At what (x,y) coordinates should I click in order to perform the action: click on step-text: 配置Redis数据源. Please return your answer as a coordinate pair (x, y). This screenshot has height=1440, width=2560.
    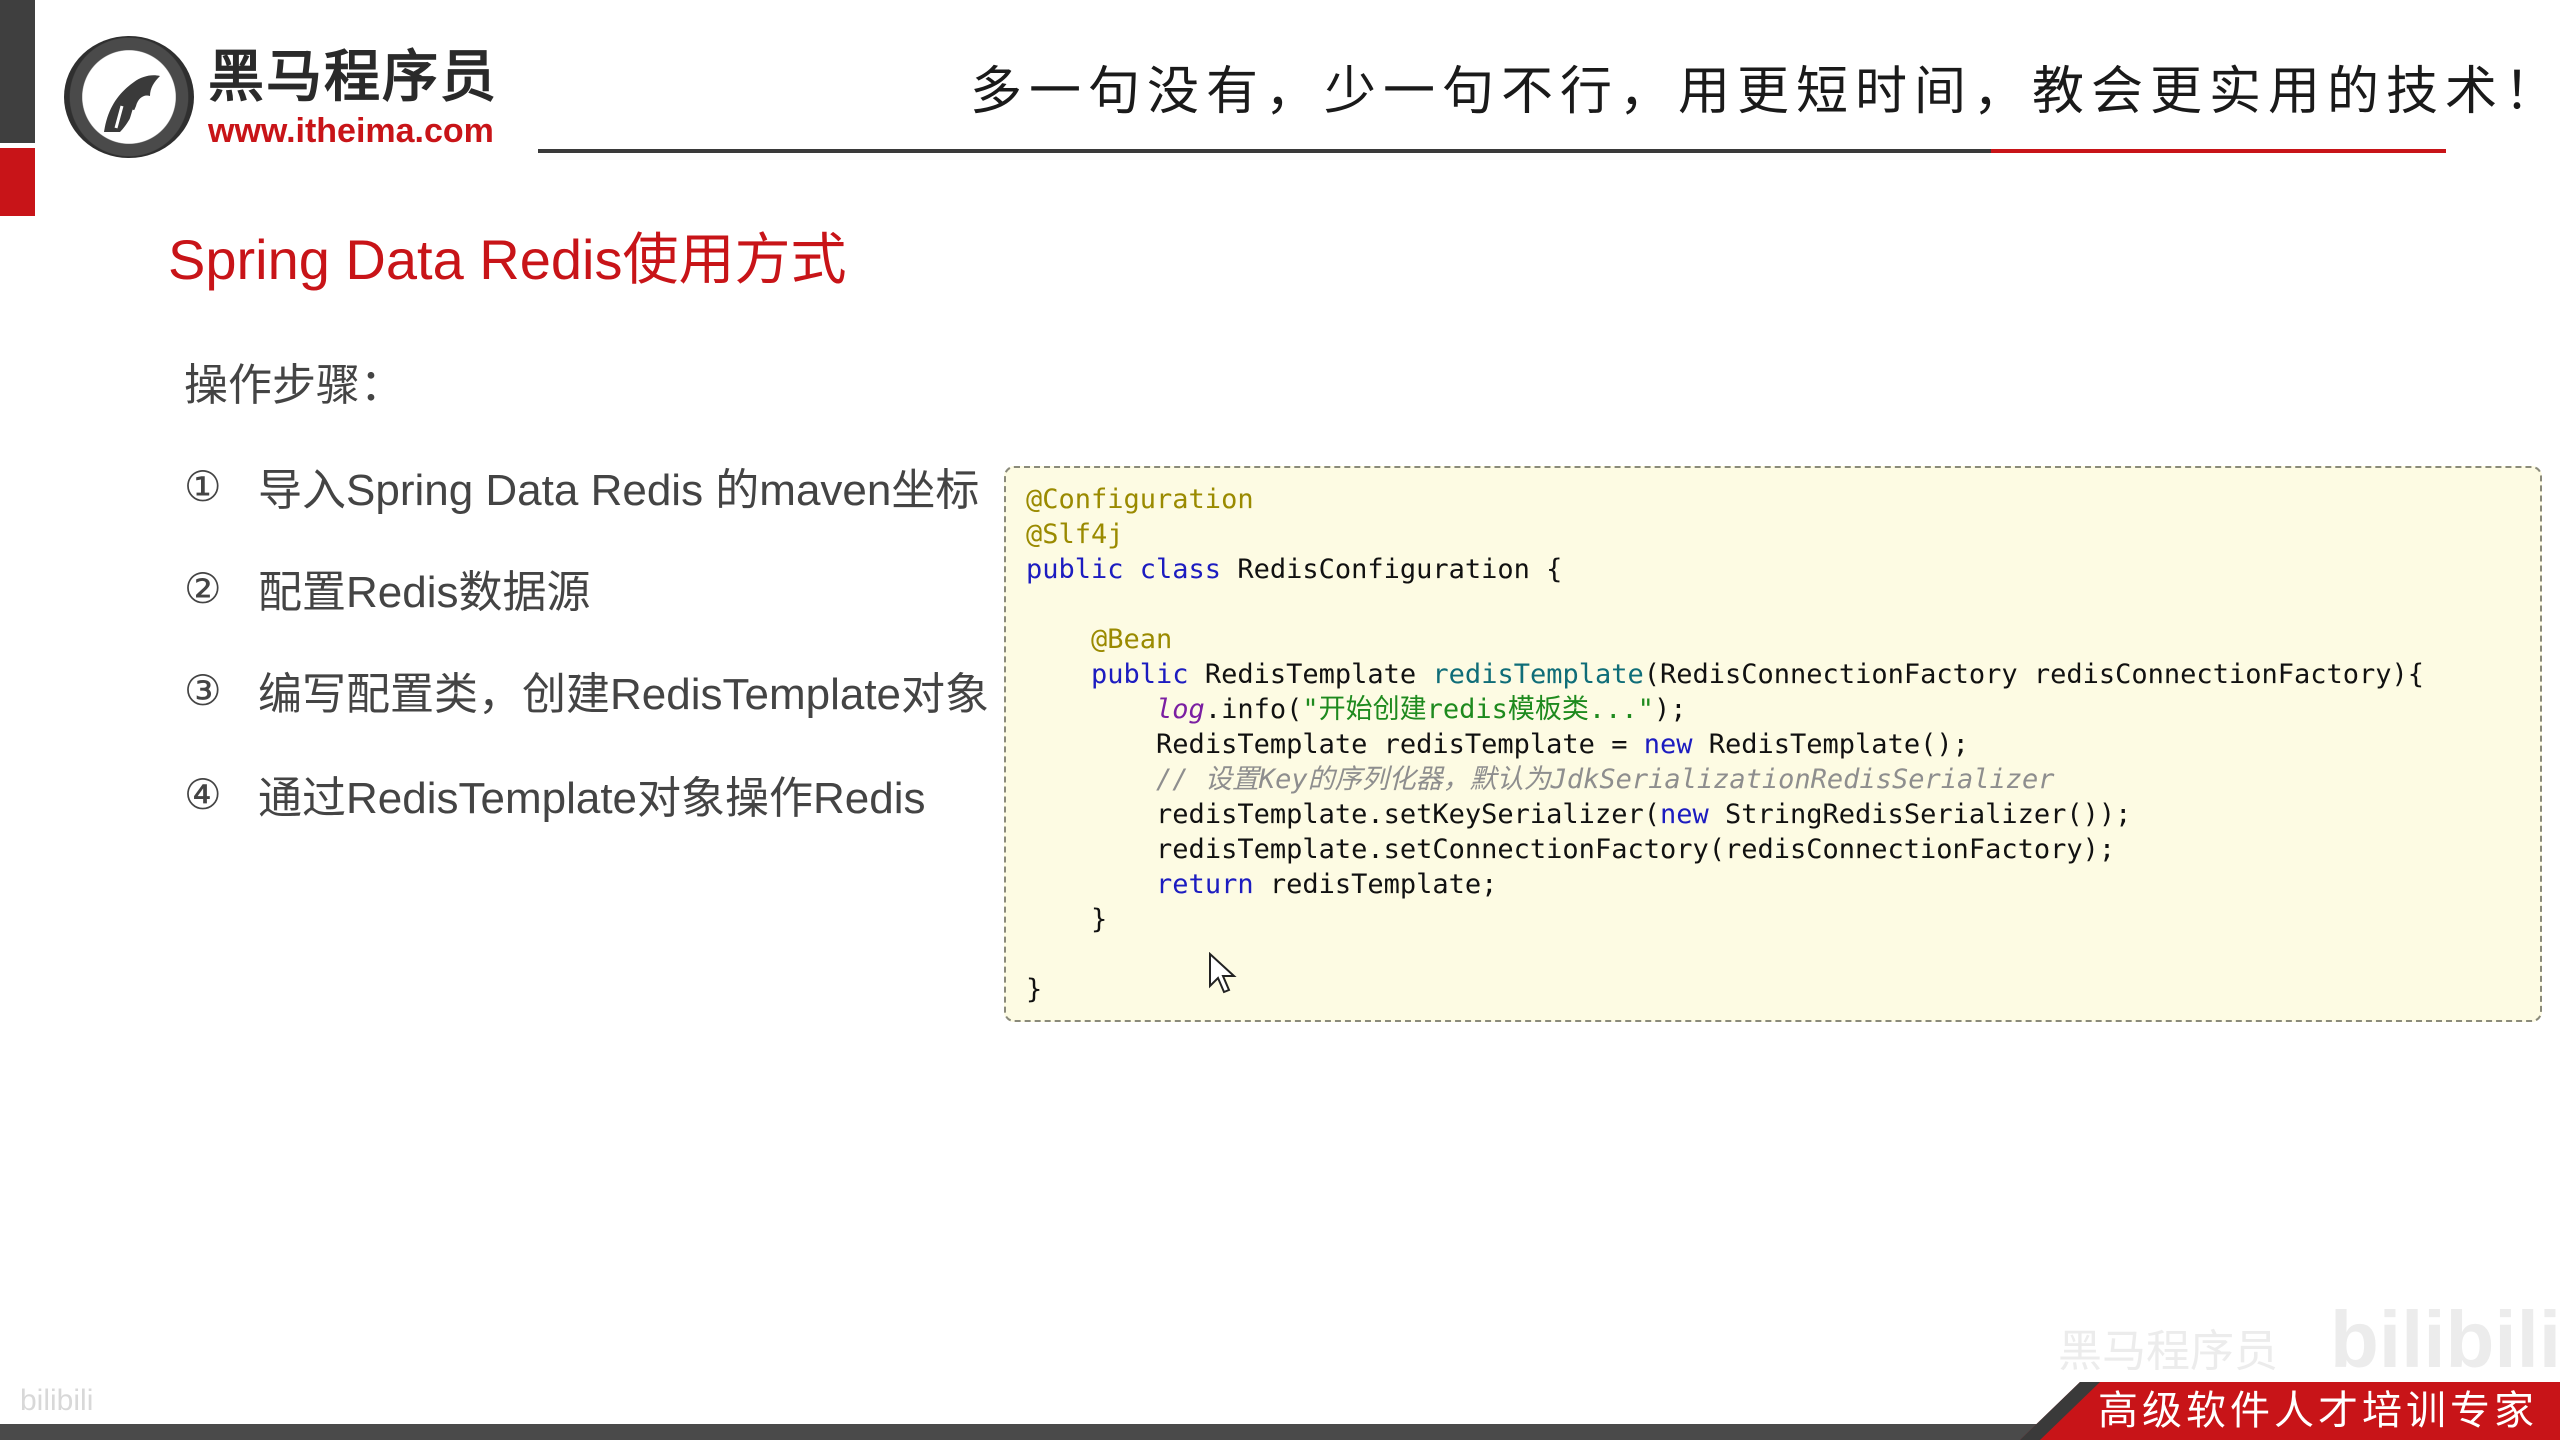
    Looking at the image, I should click on (424, 592).